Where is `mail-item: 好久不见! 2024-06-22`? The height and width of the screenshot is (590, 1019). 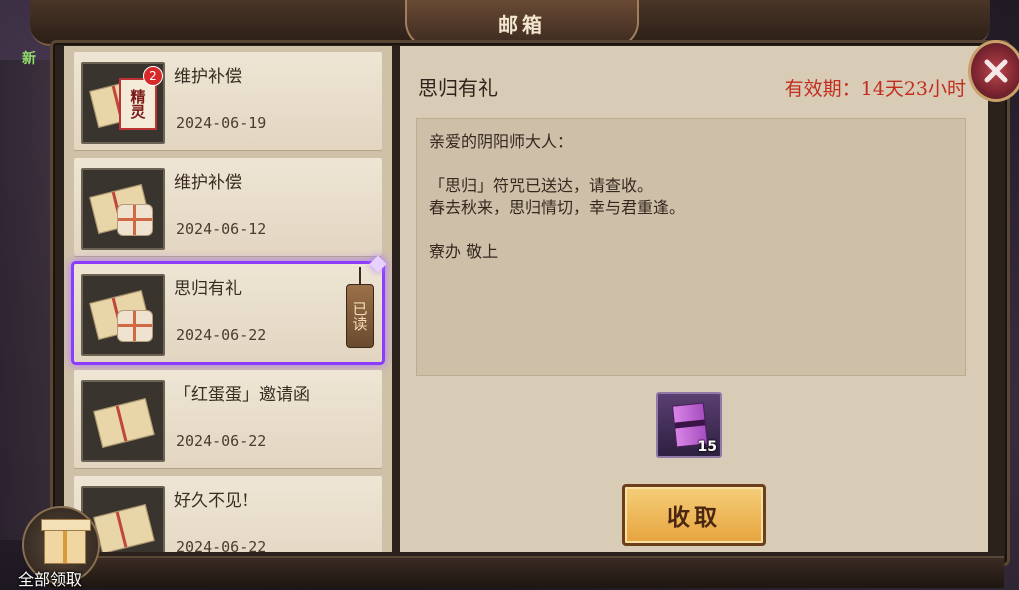 mail-item: 好久不见! 2024-06-22 is located at coordinates (228, 514).